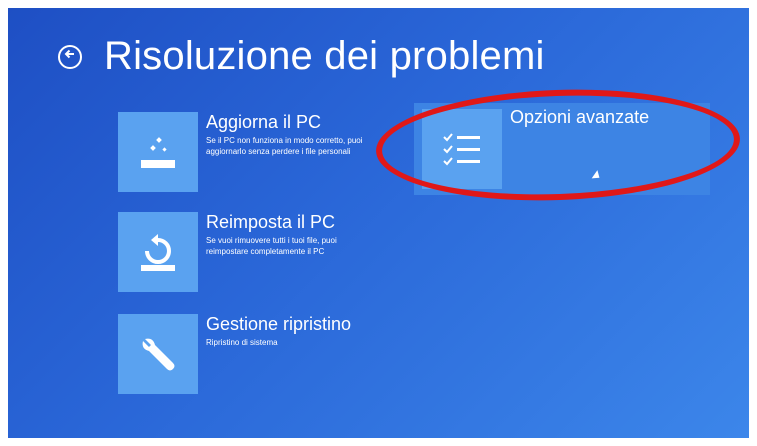  What do you see at coordinates (158, 152) in the screenshot?
I see `refresh-sparkle-icon` at bounding box center [158, 152].